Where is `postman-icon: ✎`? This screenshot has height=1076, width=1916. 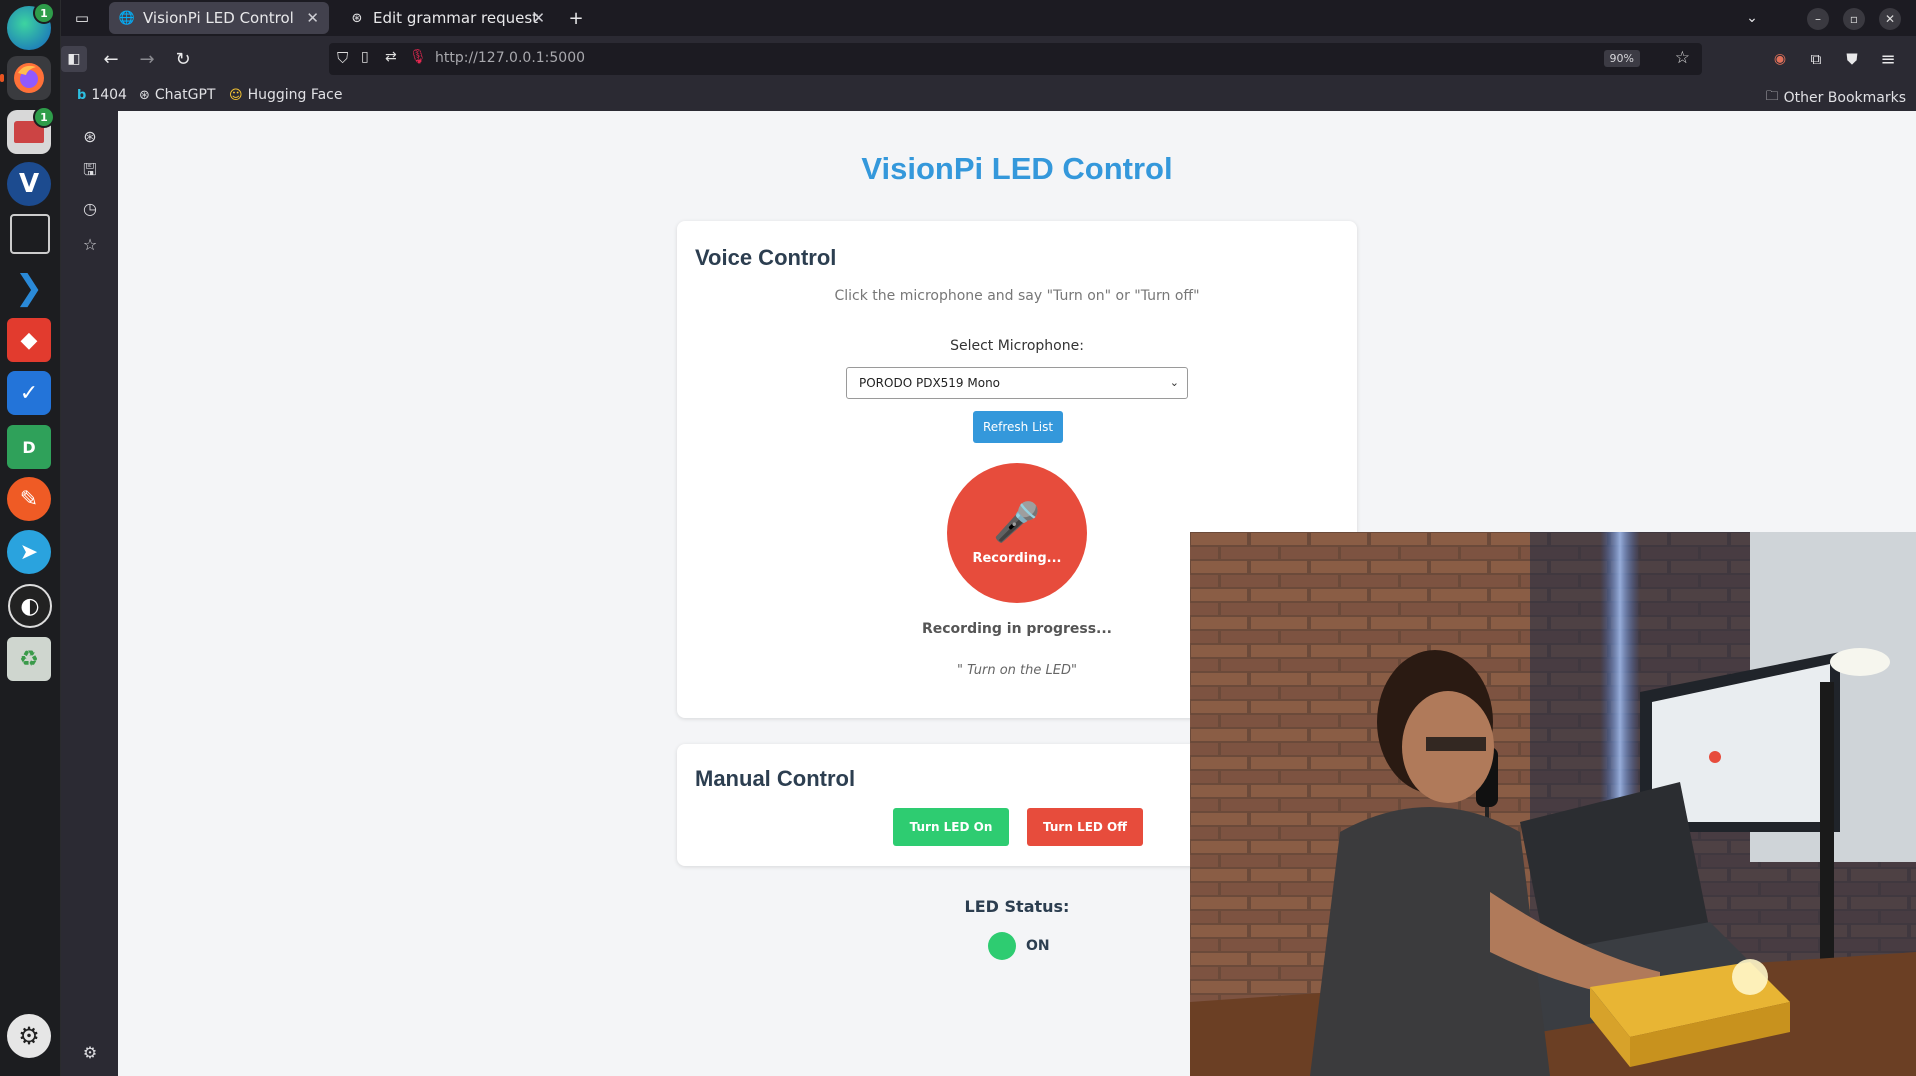
postman-icon: ✎ is located at coordinates (29, 499).